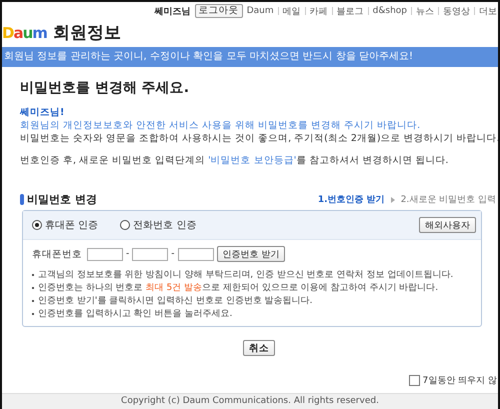  I want to click on nav-link: Daum, so click(260, 11).